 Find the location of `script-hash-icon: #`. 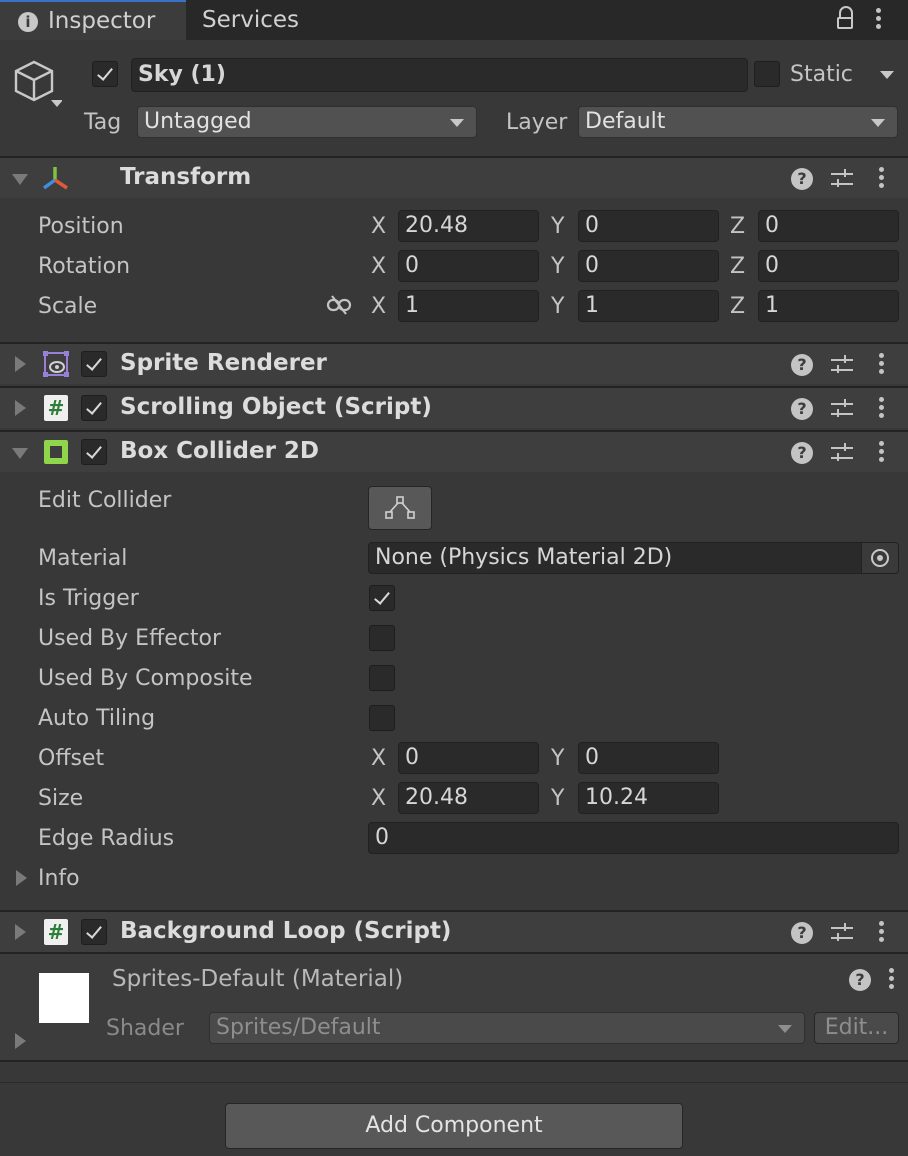

script-hash-icon: # is located at coordinates (56, 408).